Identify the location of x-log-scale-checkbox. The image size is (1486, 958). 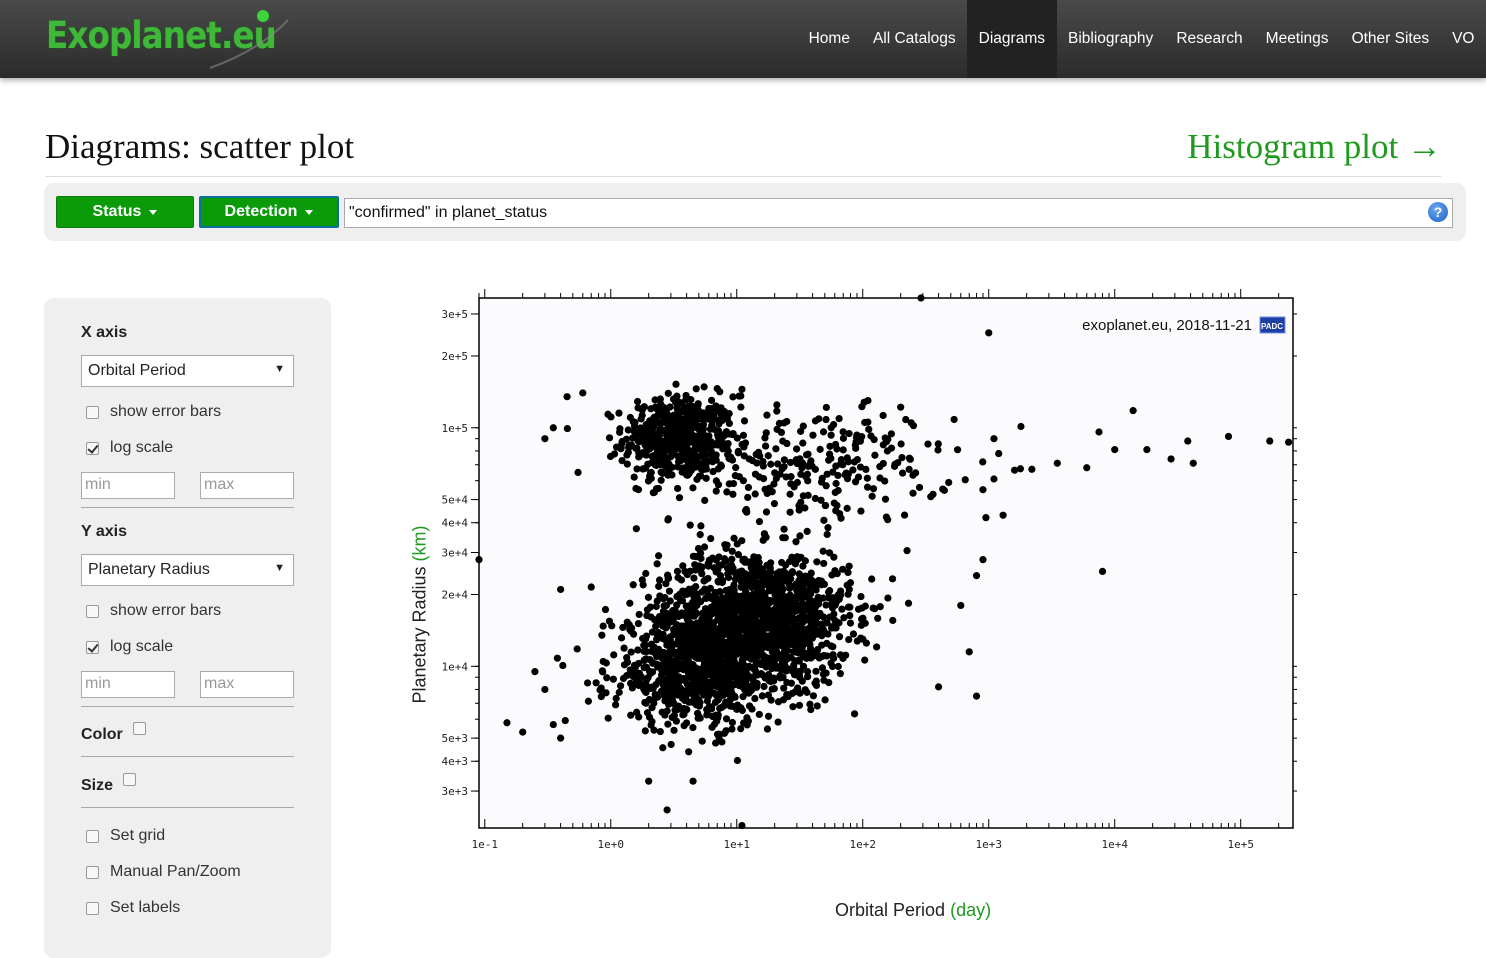
(92, 448).